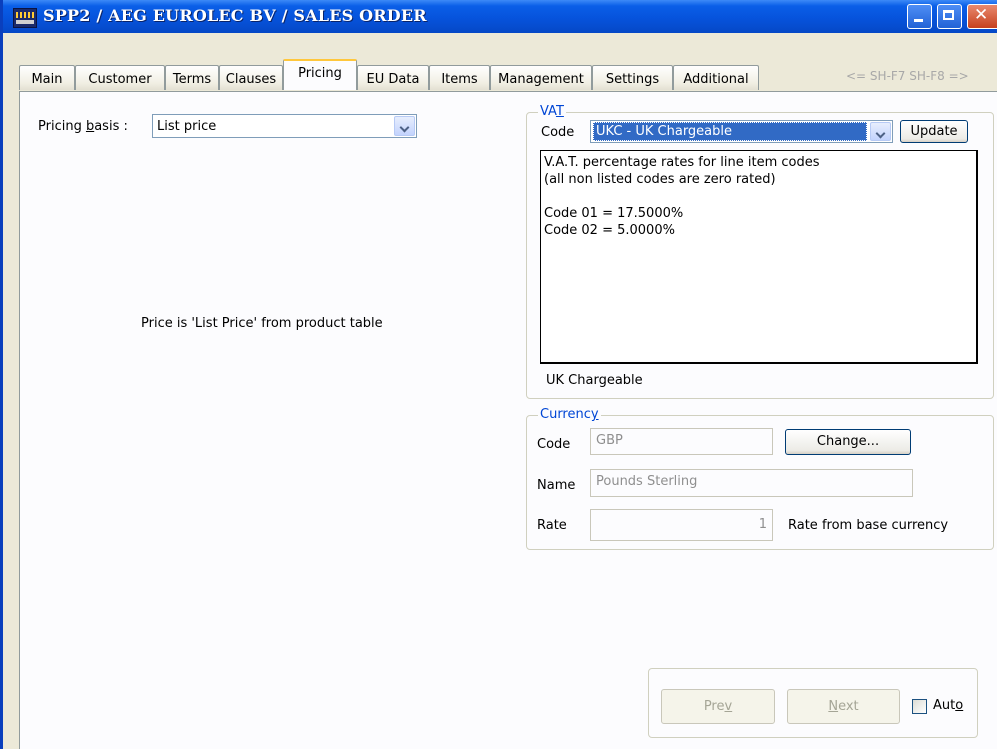  I want to click on vat-code-select: UKC - UK Chargeable, so click(741, 131).